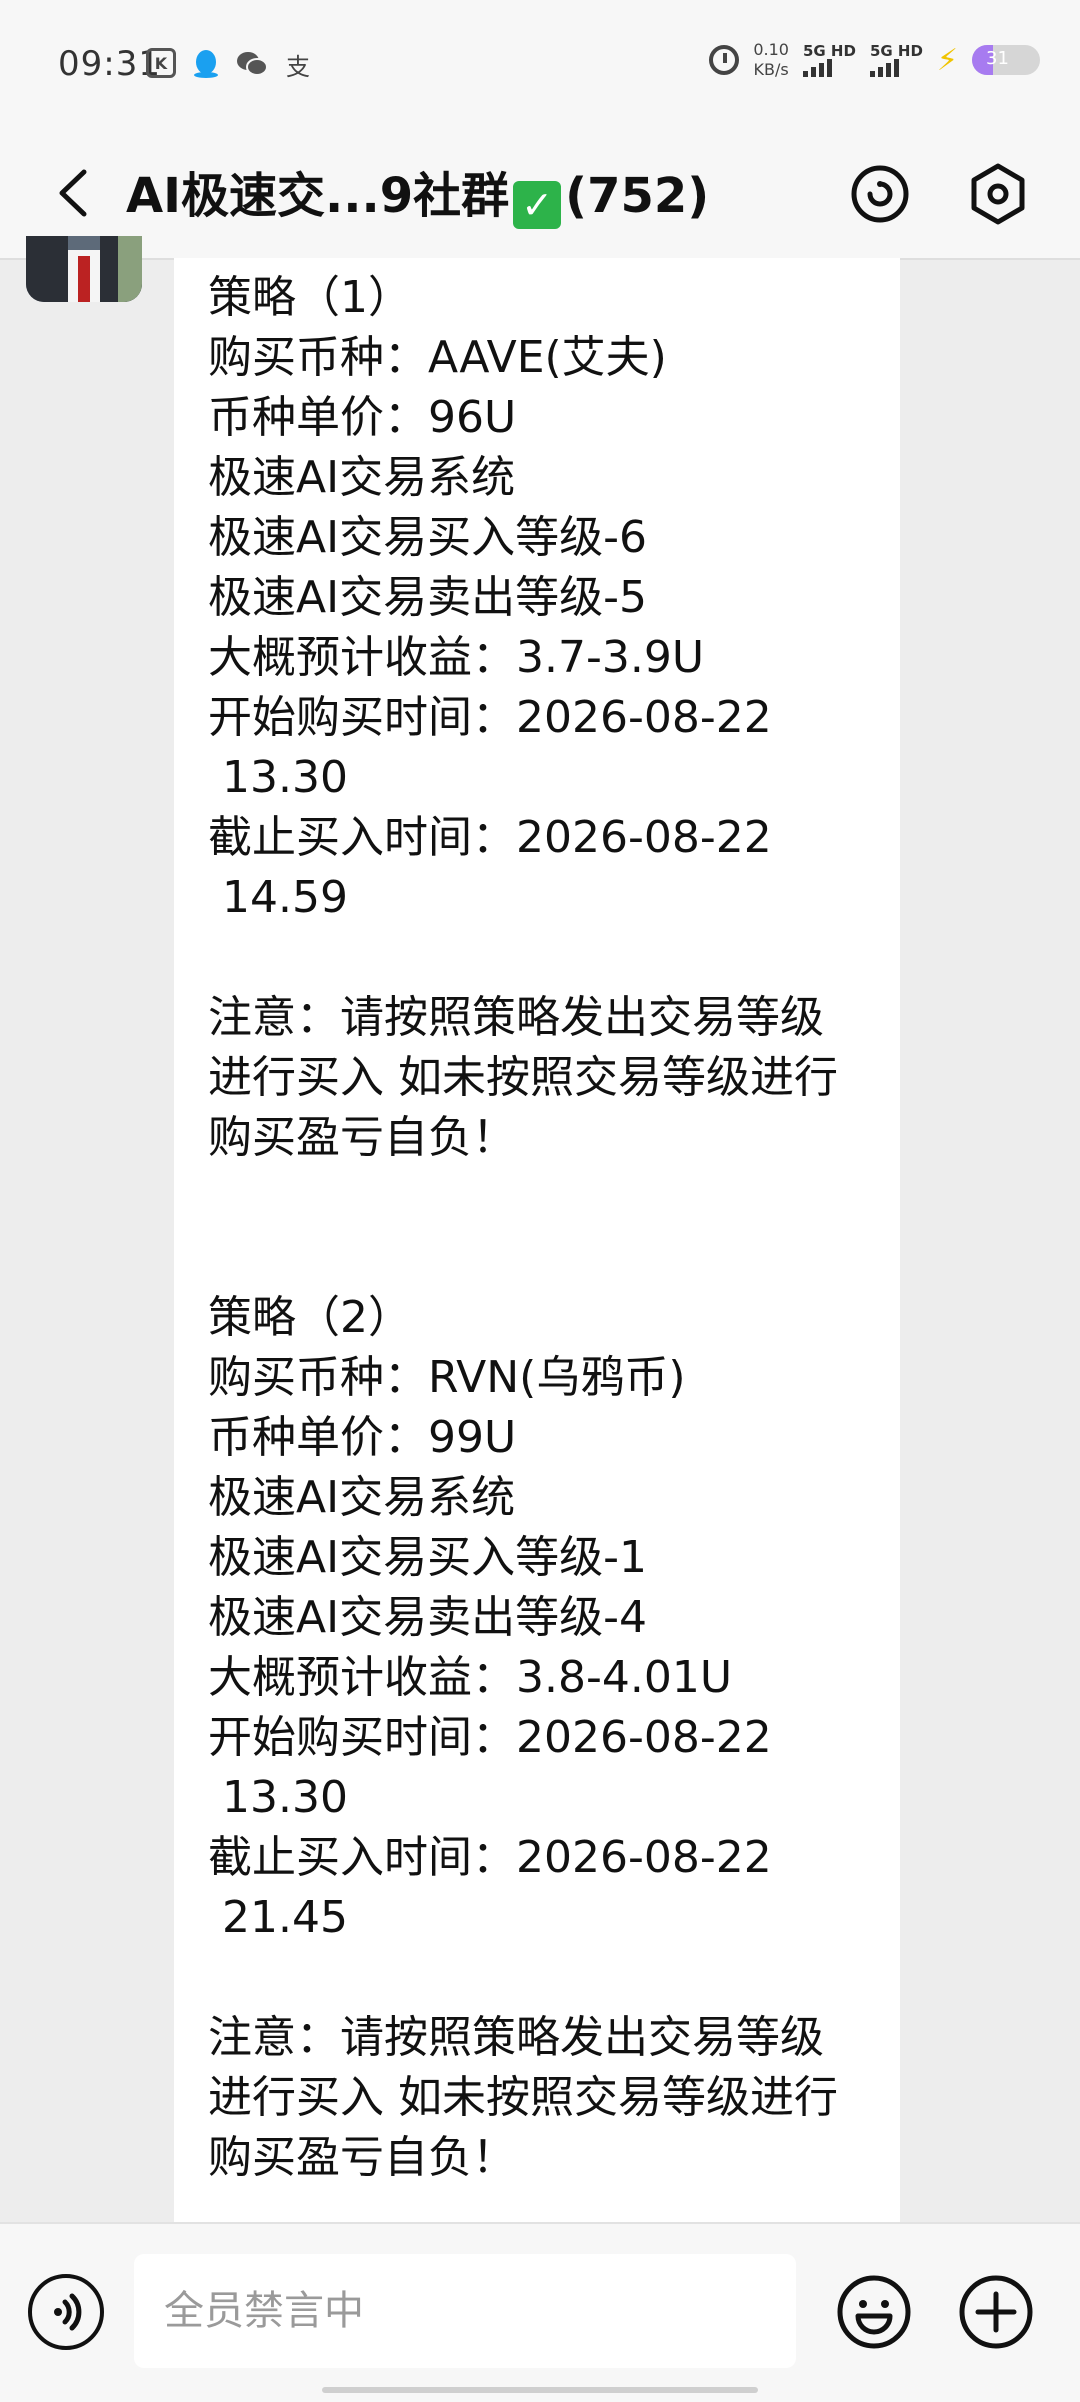  I want to click on message-line: 极速AI交易卖出等级-5, so click(427, 597).